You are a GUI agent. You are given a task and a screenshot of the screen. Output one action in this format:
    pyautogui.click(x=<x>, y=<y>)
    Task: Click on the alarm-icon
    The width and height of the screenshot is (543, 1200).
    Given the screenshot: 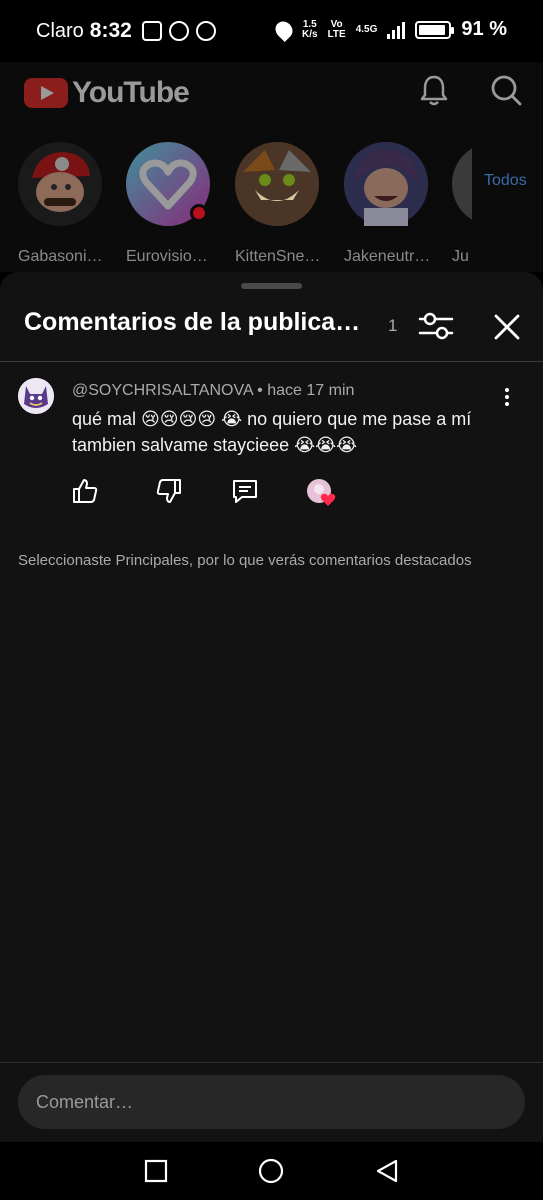 What is the action you would take?
    pyautogui.click(x=178, y=31)
    